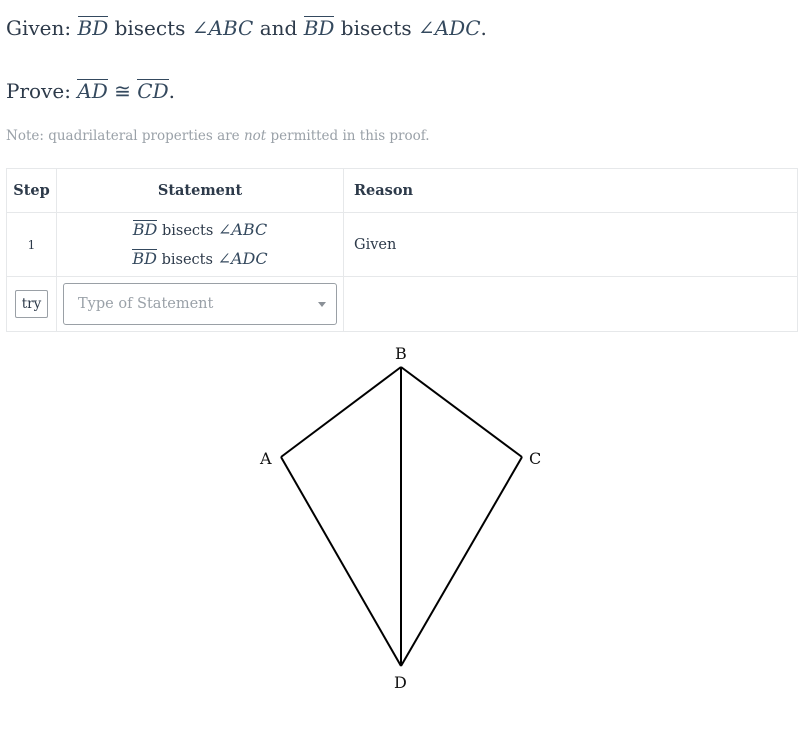 The image size is (811, 746). What do you see at coordinates (400, 682) in the screenshot?
I see `vertex-label-d: D` at bounding box center [400, 682].